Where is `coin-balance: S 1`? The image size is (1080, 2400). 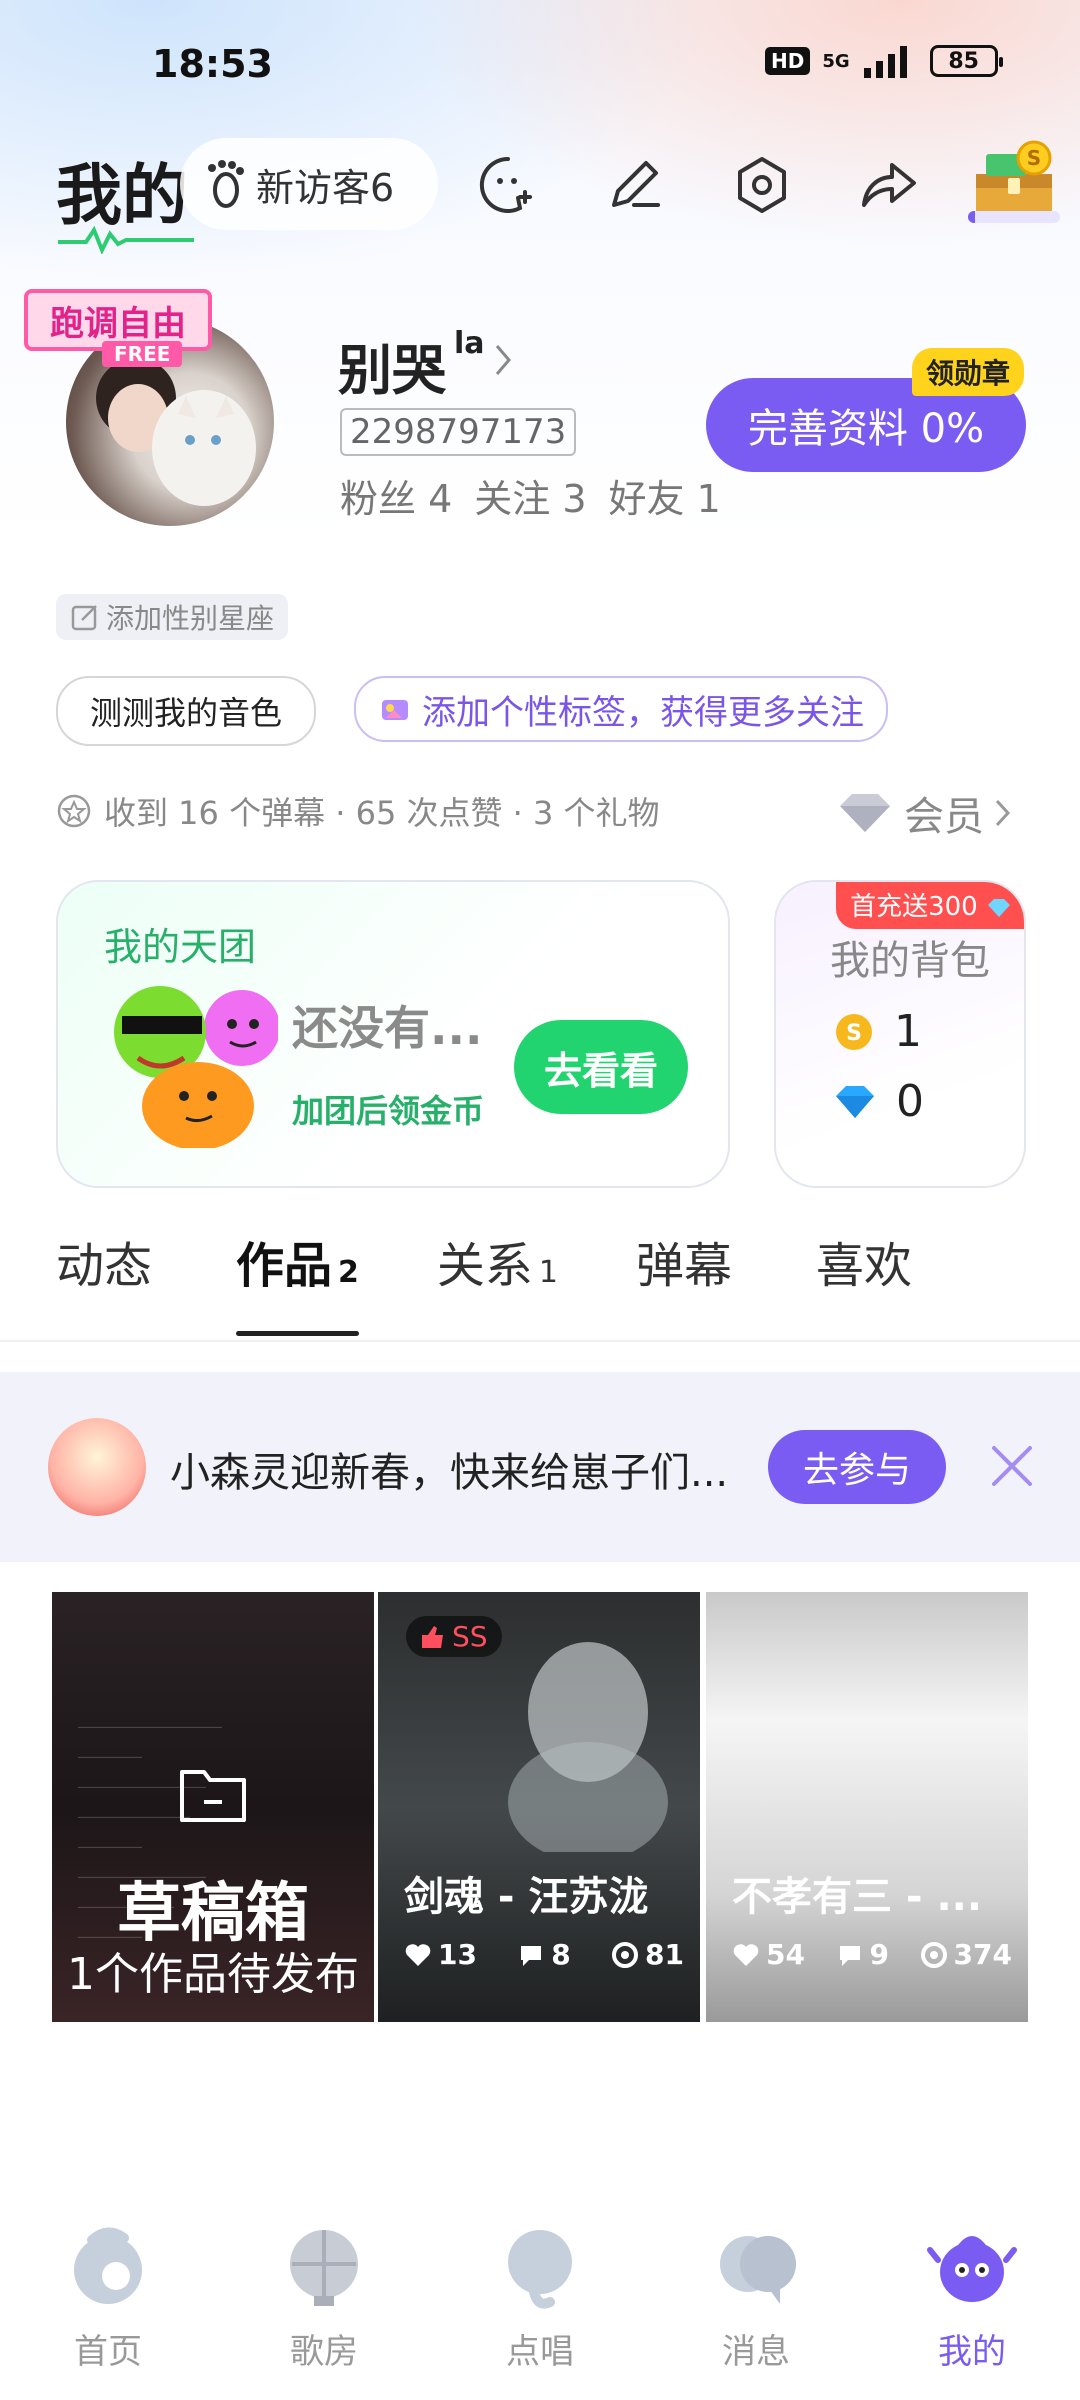 coin-balance: S 1 is located at coordinates (878, 1031).